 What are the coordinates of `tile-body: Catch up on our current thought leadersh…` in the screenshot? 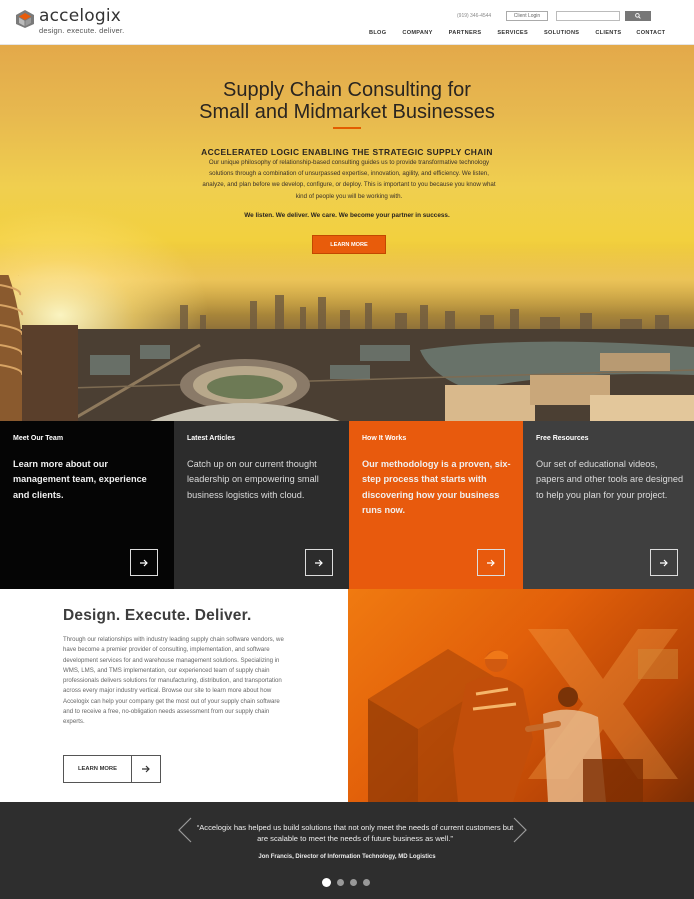 It's located at (253, 479).